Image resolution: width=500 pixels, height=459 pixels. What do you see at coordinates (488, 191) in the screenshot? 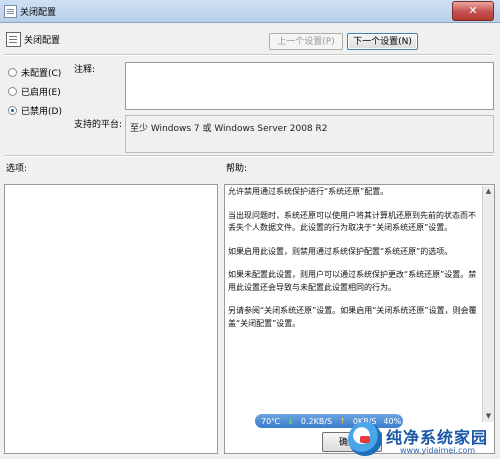
I see `scroll-up-arrow-icon: ▲` at bounding box center [488, 191].